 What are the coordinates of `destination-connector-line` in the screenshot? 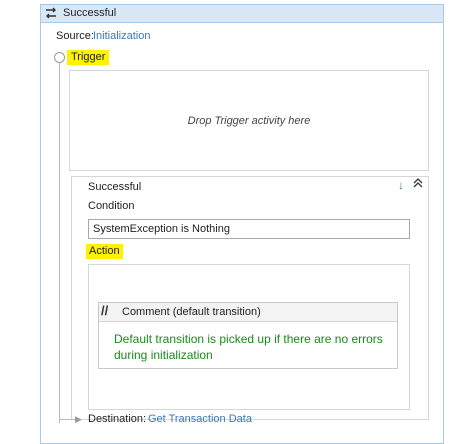 It's located at (68, 419).